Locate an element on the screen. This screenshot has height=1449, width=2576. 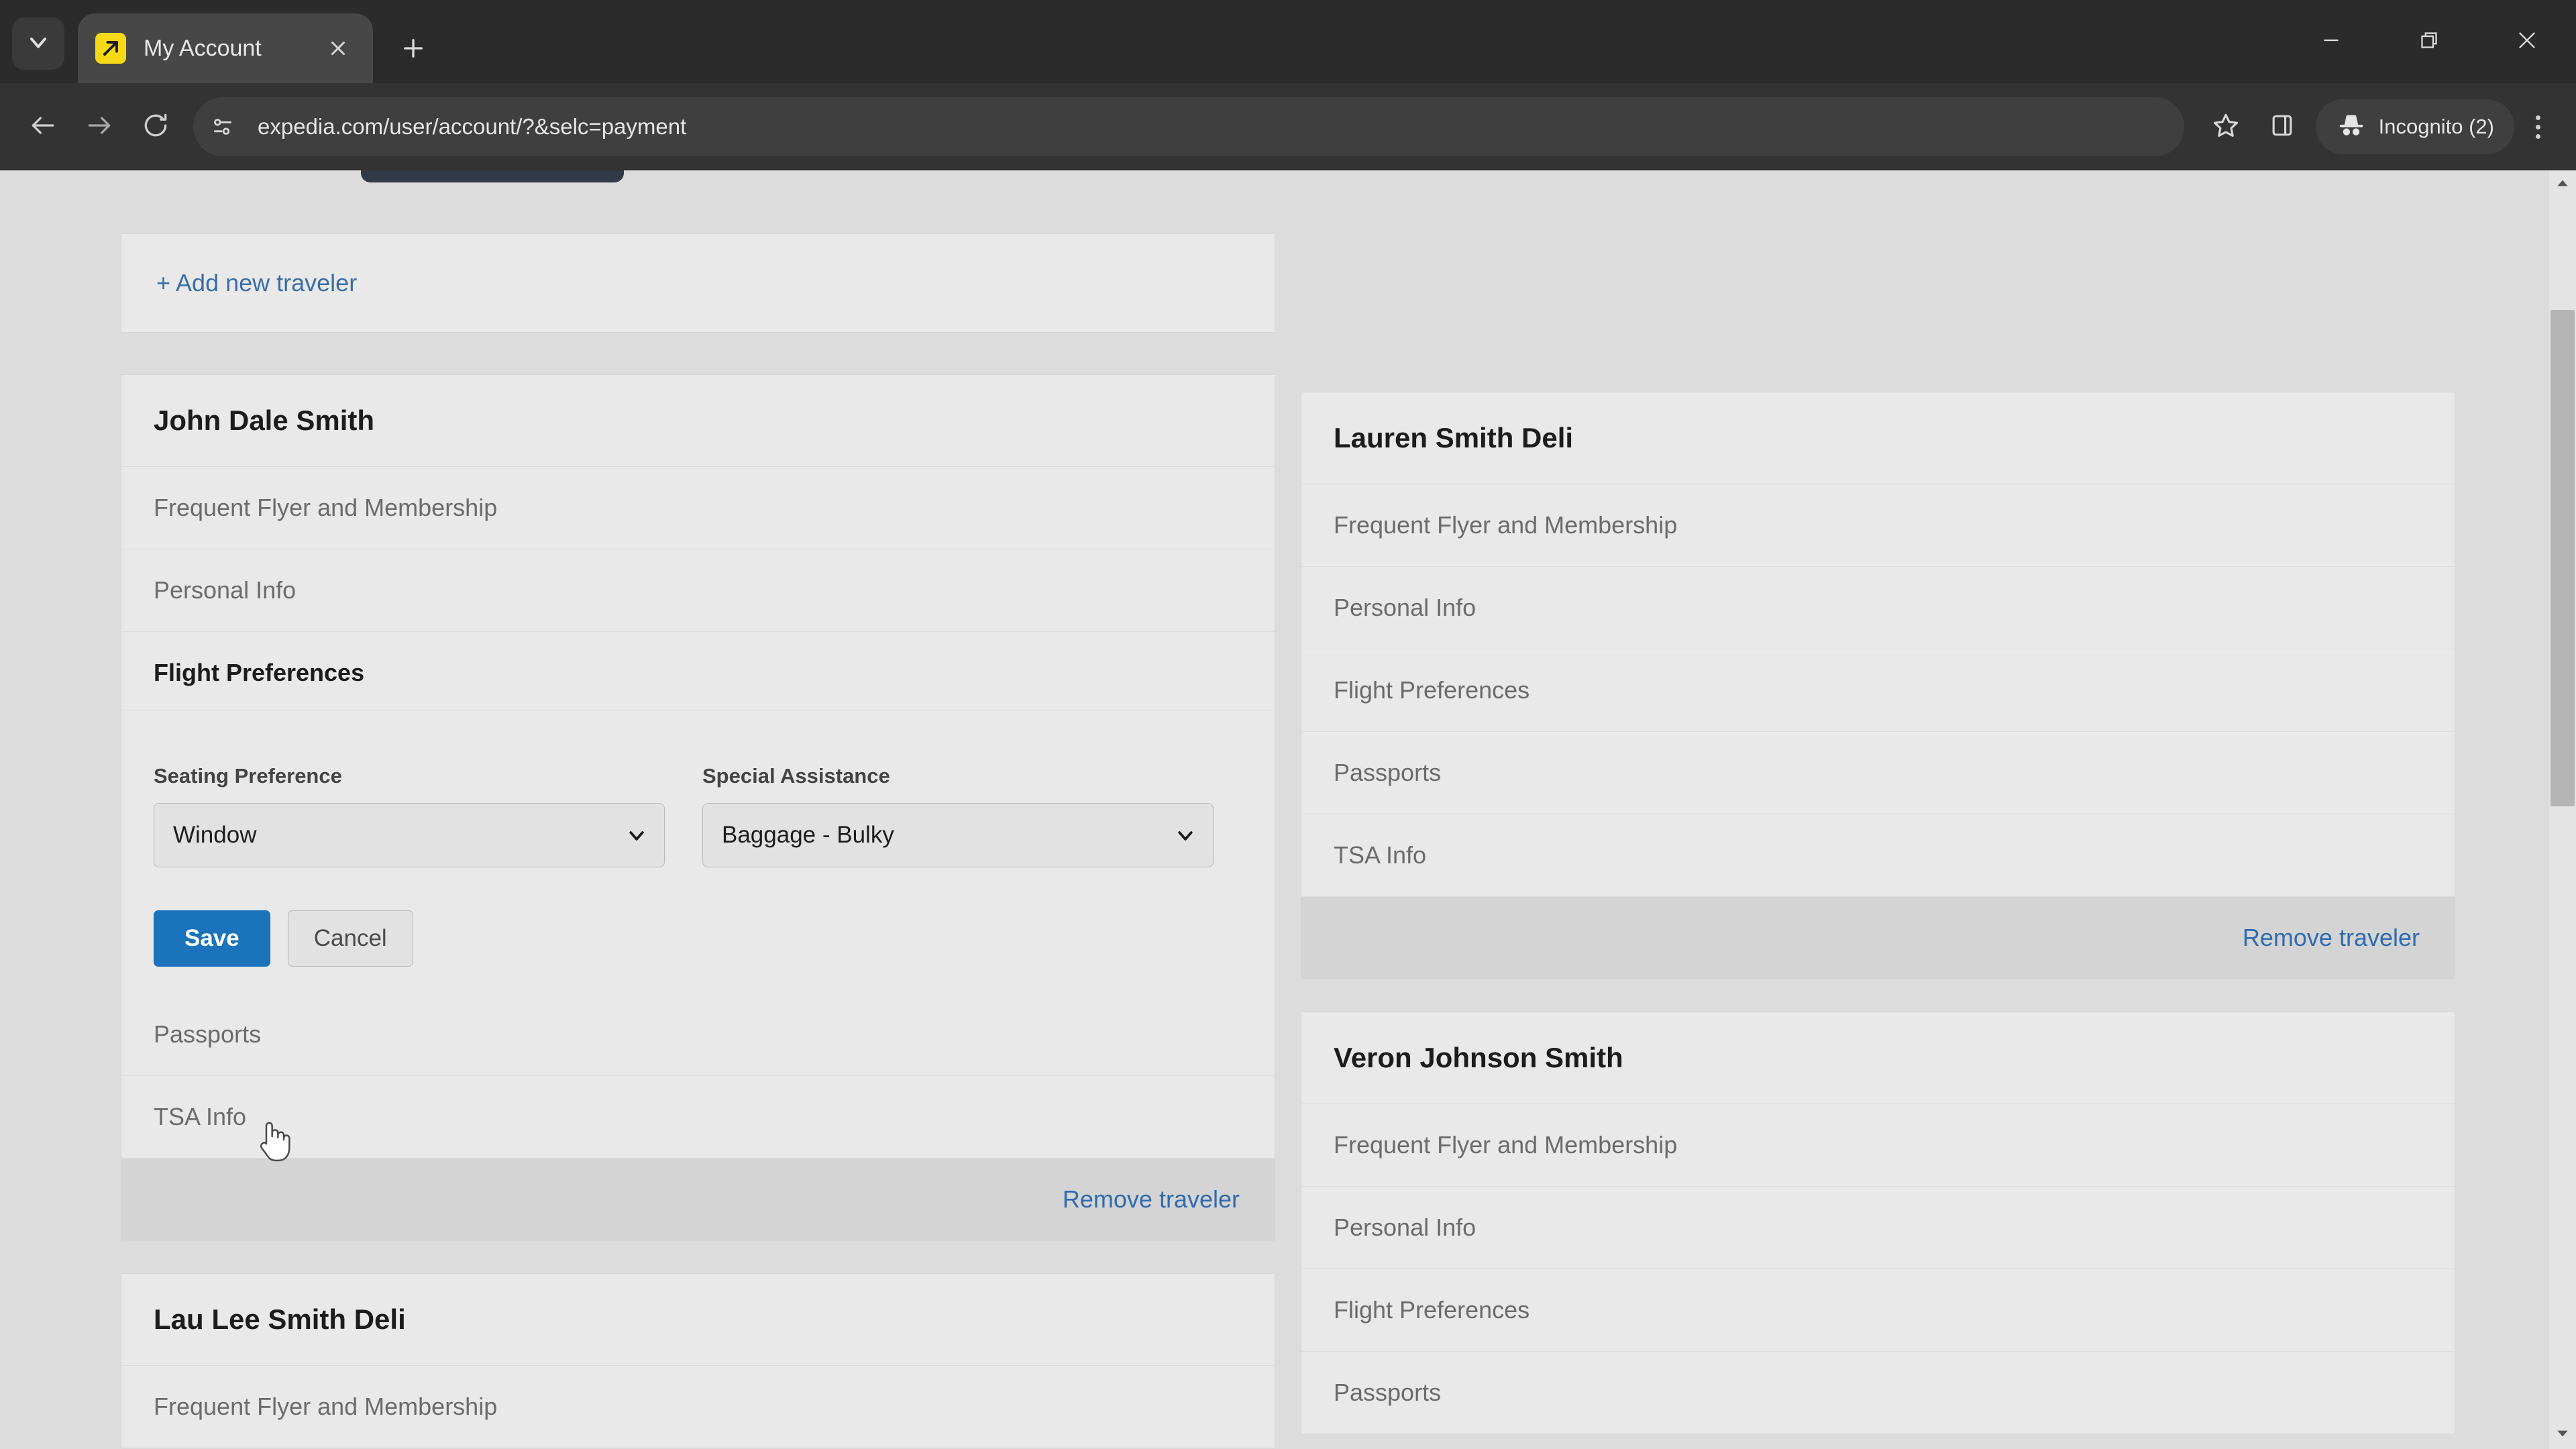
maximize-button is located at coordinates (2429, 41).